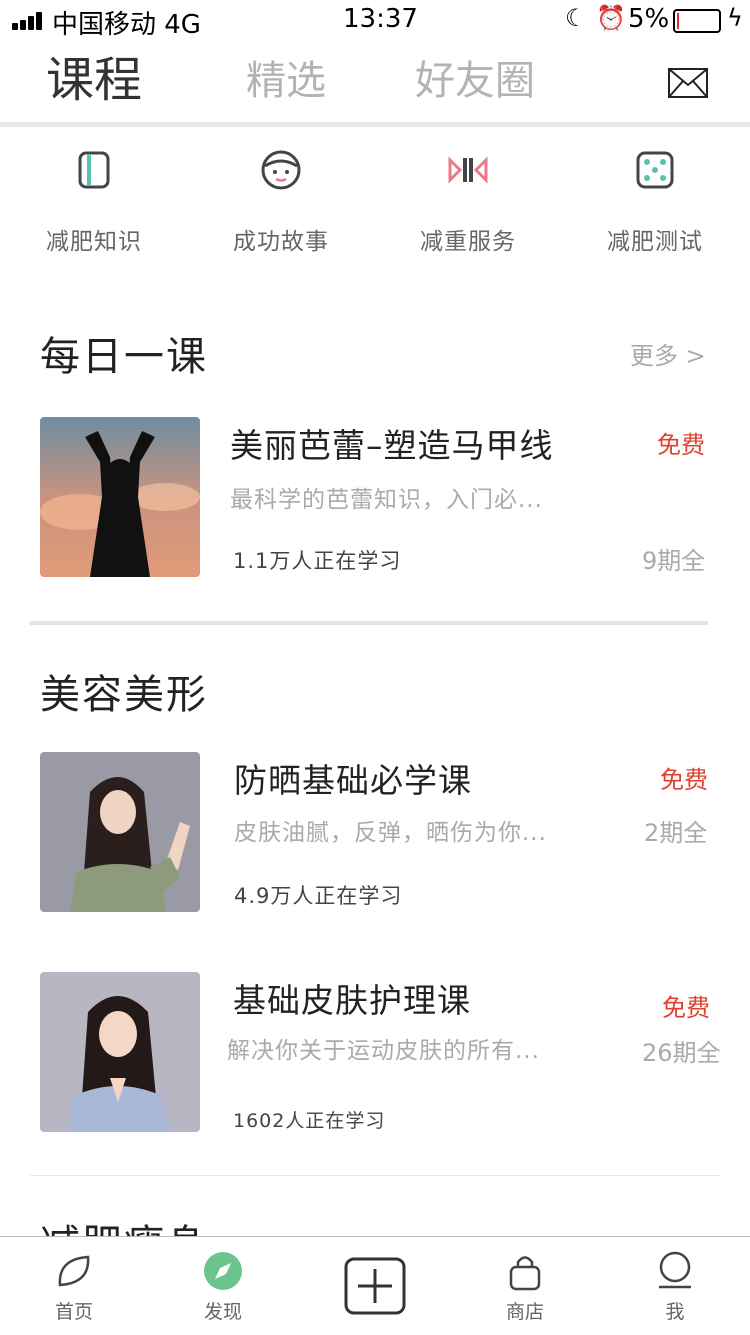 This screenshot has height=1335, width=750. I want to click on episode-count: 2期全, so click(676, 833).